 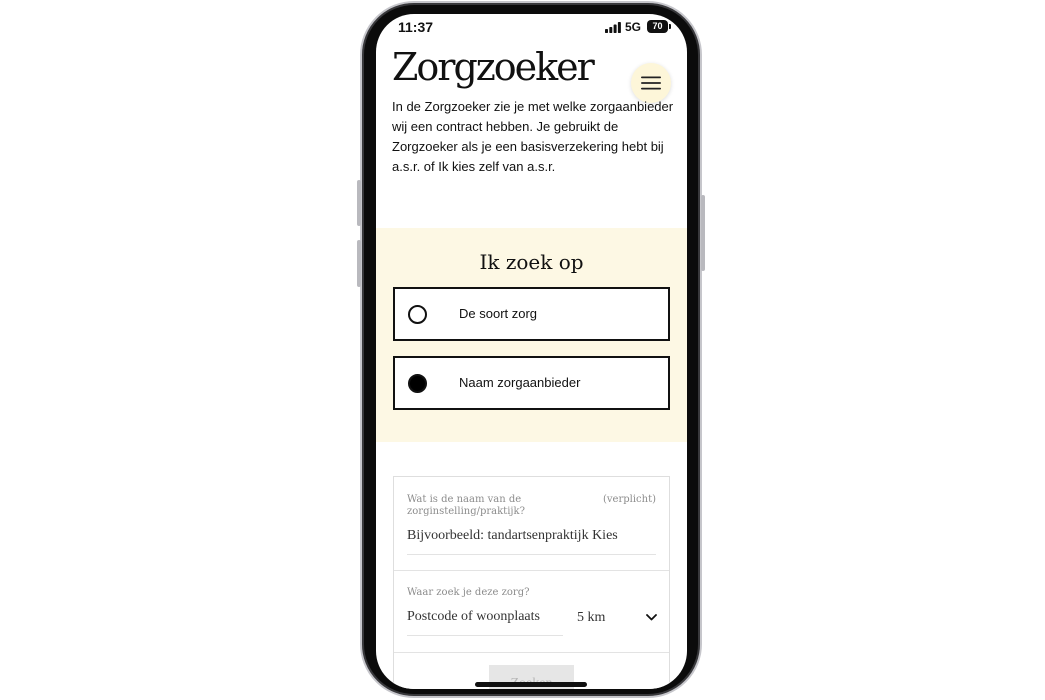 What do you see at coordinates (629, 499) in the screenshot?
I see `required-label: (verplicht)` at bounding box center [629, 499].